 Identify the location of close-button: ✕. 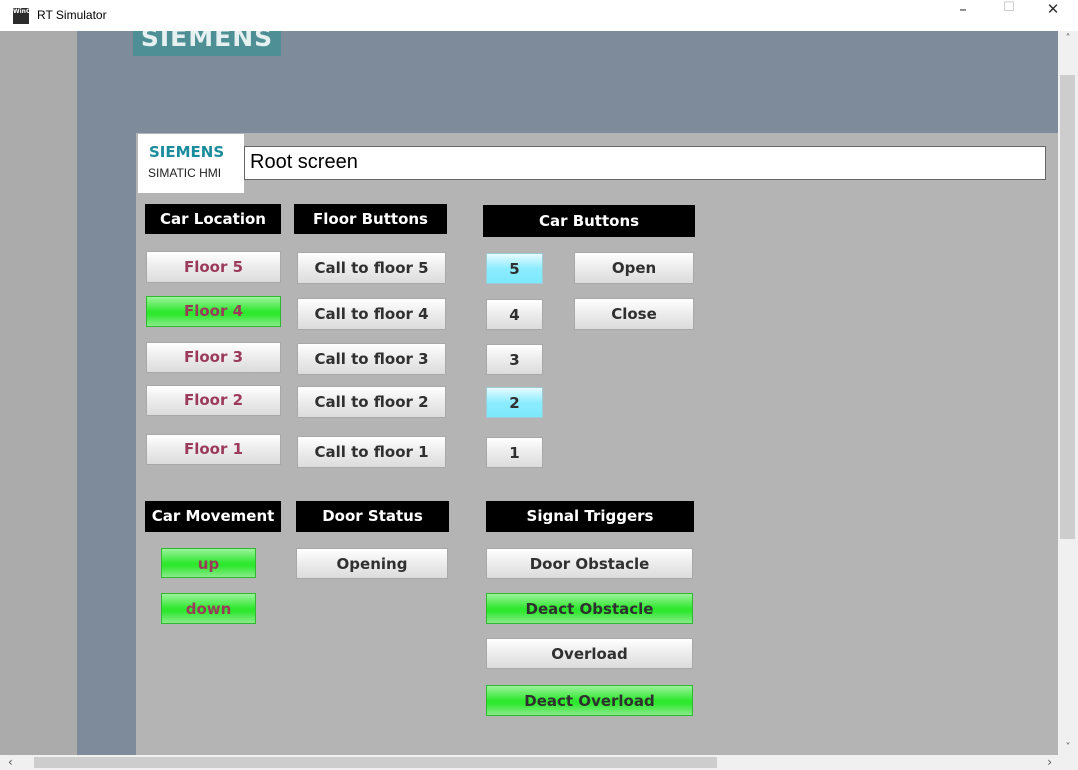
(1053, 15).